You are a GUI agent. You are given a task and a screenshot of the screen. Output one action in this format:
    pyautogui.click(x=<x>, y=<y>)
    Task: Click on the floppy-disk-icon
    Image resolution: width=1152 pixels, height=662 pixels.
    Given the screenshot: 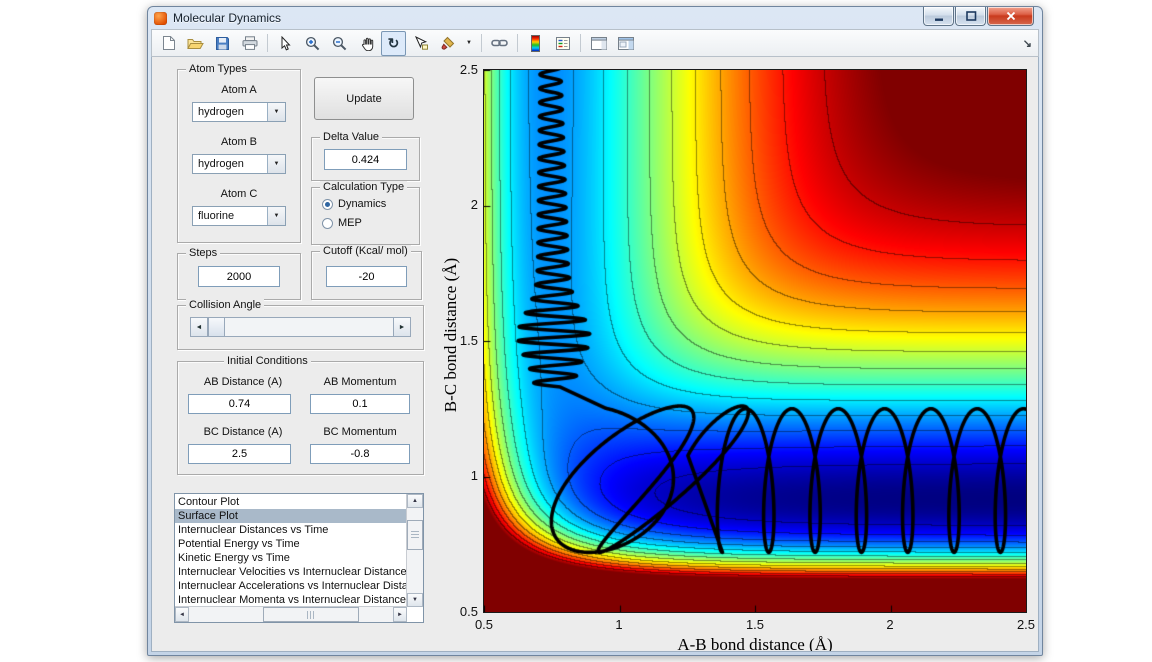 What is the action you would take?
    pyautogui.click(x=222, y=43)
    